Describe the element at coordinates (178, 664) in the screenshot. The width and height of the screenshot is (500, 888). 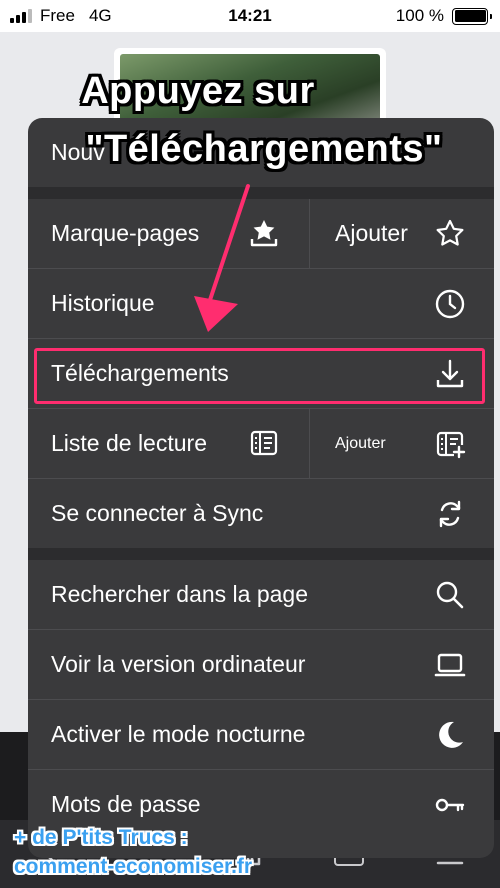
I see `menu-item-label: Voir la version ordinateur` at that location.